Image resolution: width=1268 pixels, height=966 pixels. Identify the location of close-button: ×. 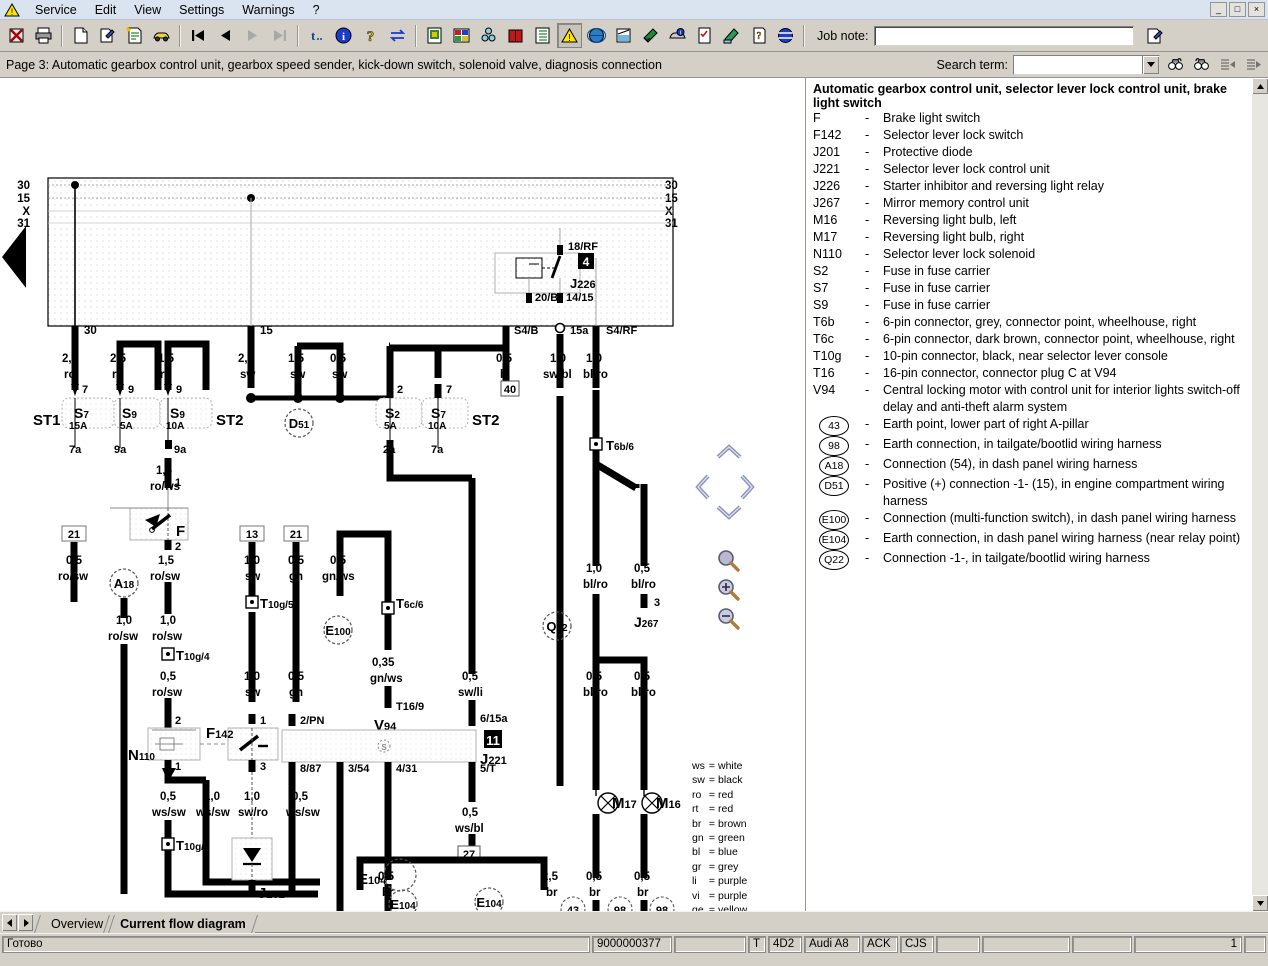
(1256, 9).